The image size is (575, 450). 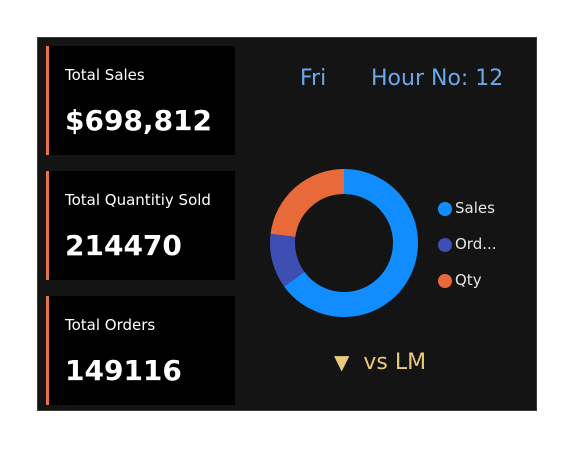 What do you see at coordinates (140, 100) in the screenshot?
I see `total-sales-card: Total Sales $698,812` at bounding box center [140, 100].